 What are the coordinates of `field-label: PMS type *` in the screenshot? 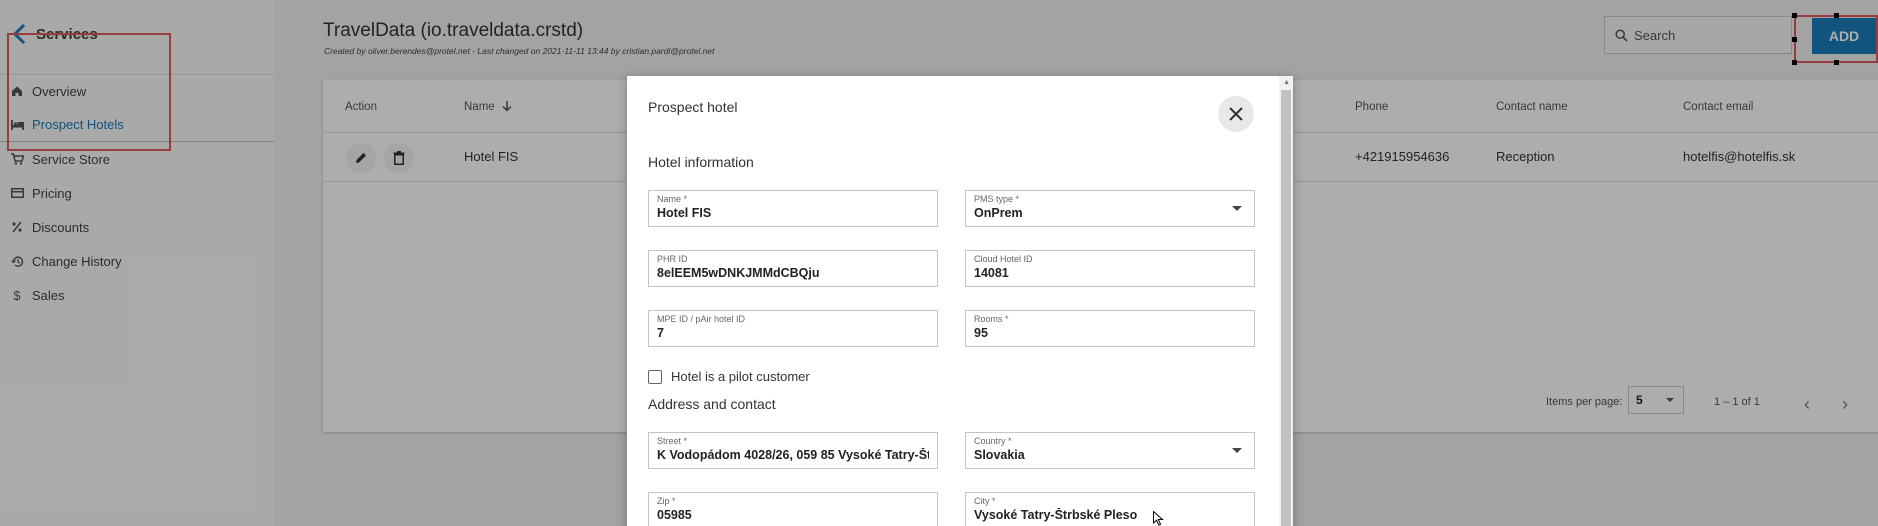 It's located at (997, 199).